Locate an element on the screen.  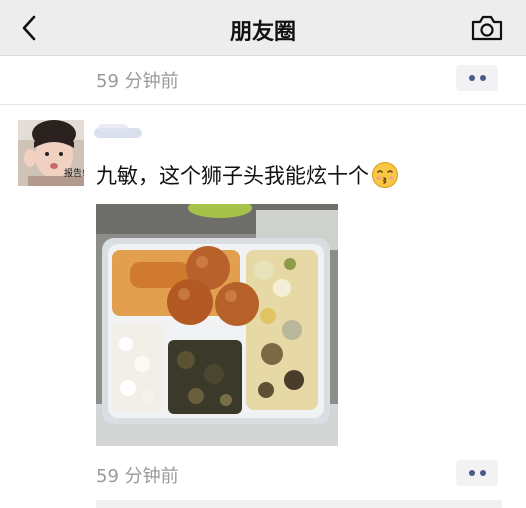
post-caption: 九敏，这个狮子头我能炫十个 is located at coordinates (232, 176).